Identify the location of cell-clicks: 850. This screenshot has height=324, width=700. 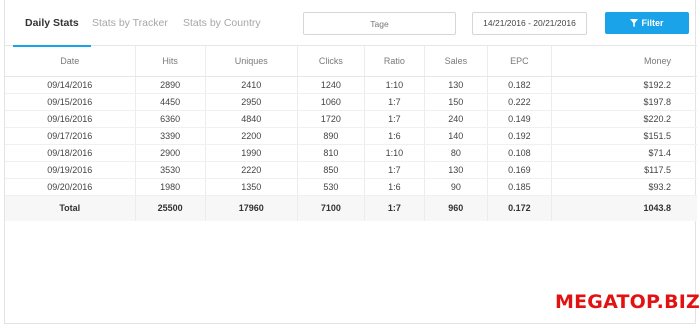
(331, 170).